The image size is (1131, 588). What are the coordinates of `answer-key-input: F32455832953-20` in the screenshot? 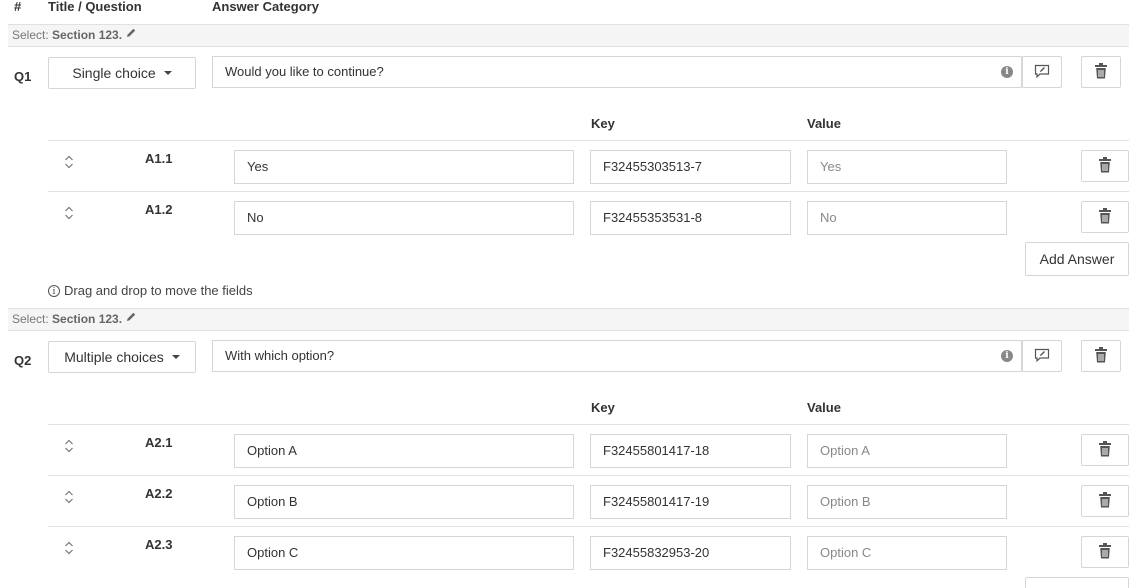 It's located at (690, 553).